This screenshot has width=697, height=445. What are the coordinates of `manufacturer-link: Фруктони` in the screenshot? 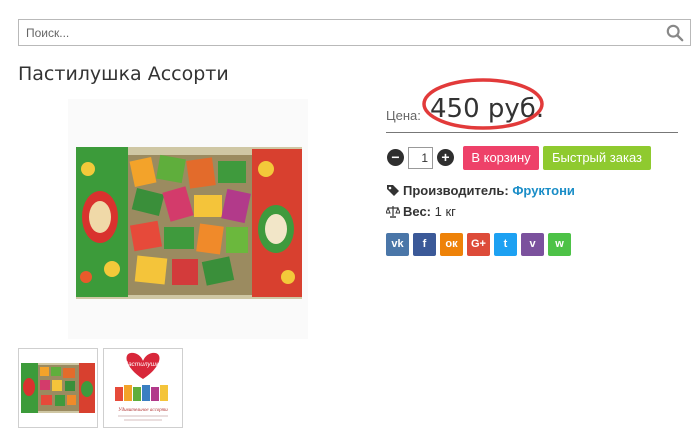 It's located at (543, 190).